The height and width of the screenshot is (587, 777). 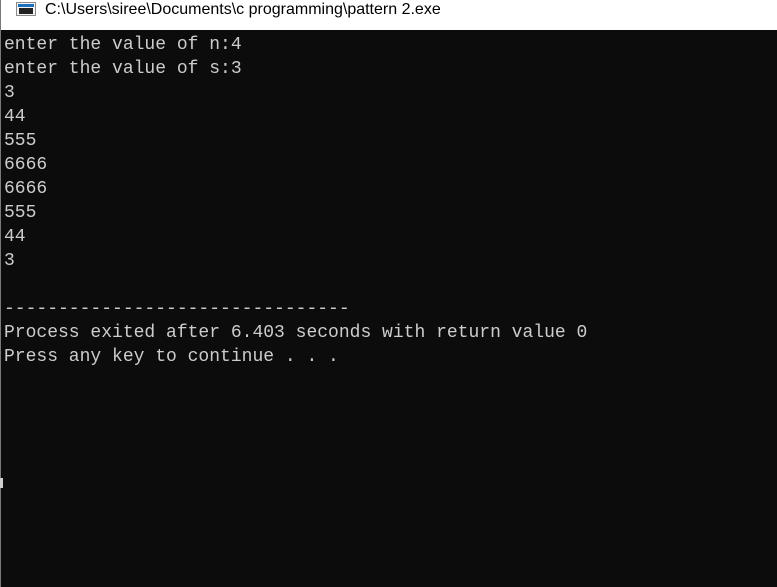 What do you see at coordinates (123, 69) in the screenshot?
I see `console-line: enter the value of s:3` at bounding box center [123, 69].